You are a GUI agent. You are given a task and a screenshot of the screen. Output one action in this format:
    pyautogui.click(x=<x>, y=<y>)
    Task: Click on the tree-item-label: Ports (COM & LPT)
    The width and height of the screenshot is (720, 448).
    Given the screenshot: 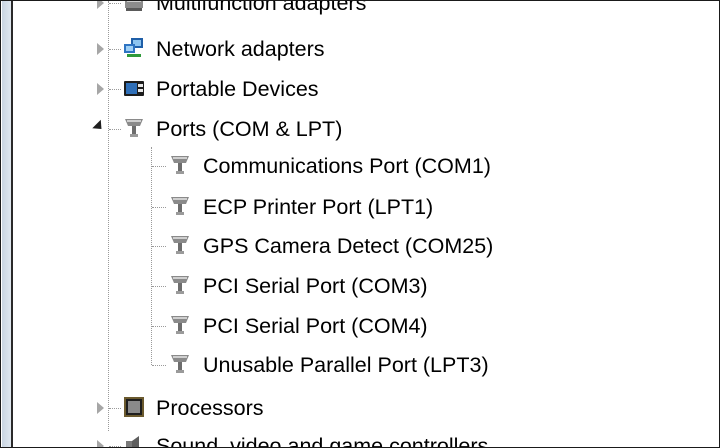 What is the action you would take?
    pyautogui.click(x=249, y=129)
    